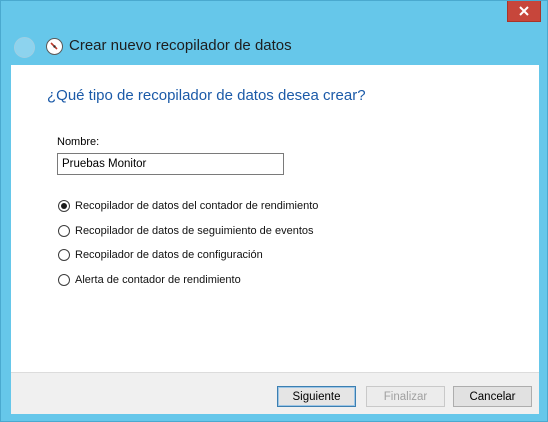 The width and height of the screenshot is (548, 422). What do you see at coordinates (316, 396) in the screenshot?
I see `next-button: Siguiente` at bounding box center [316, 396].